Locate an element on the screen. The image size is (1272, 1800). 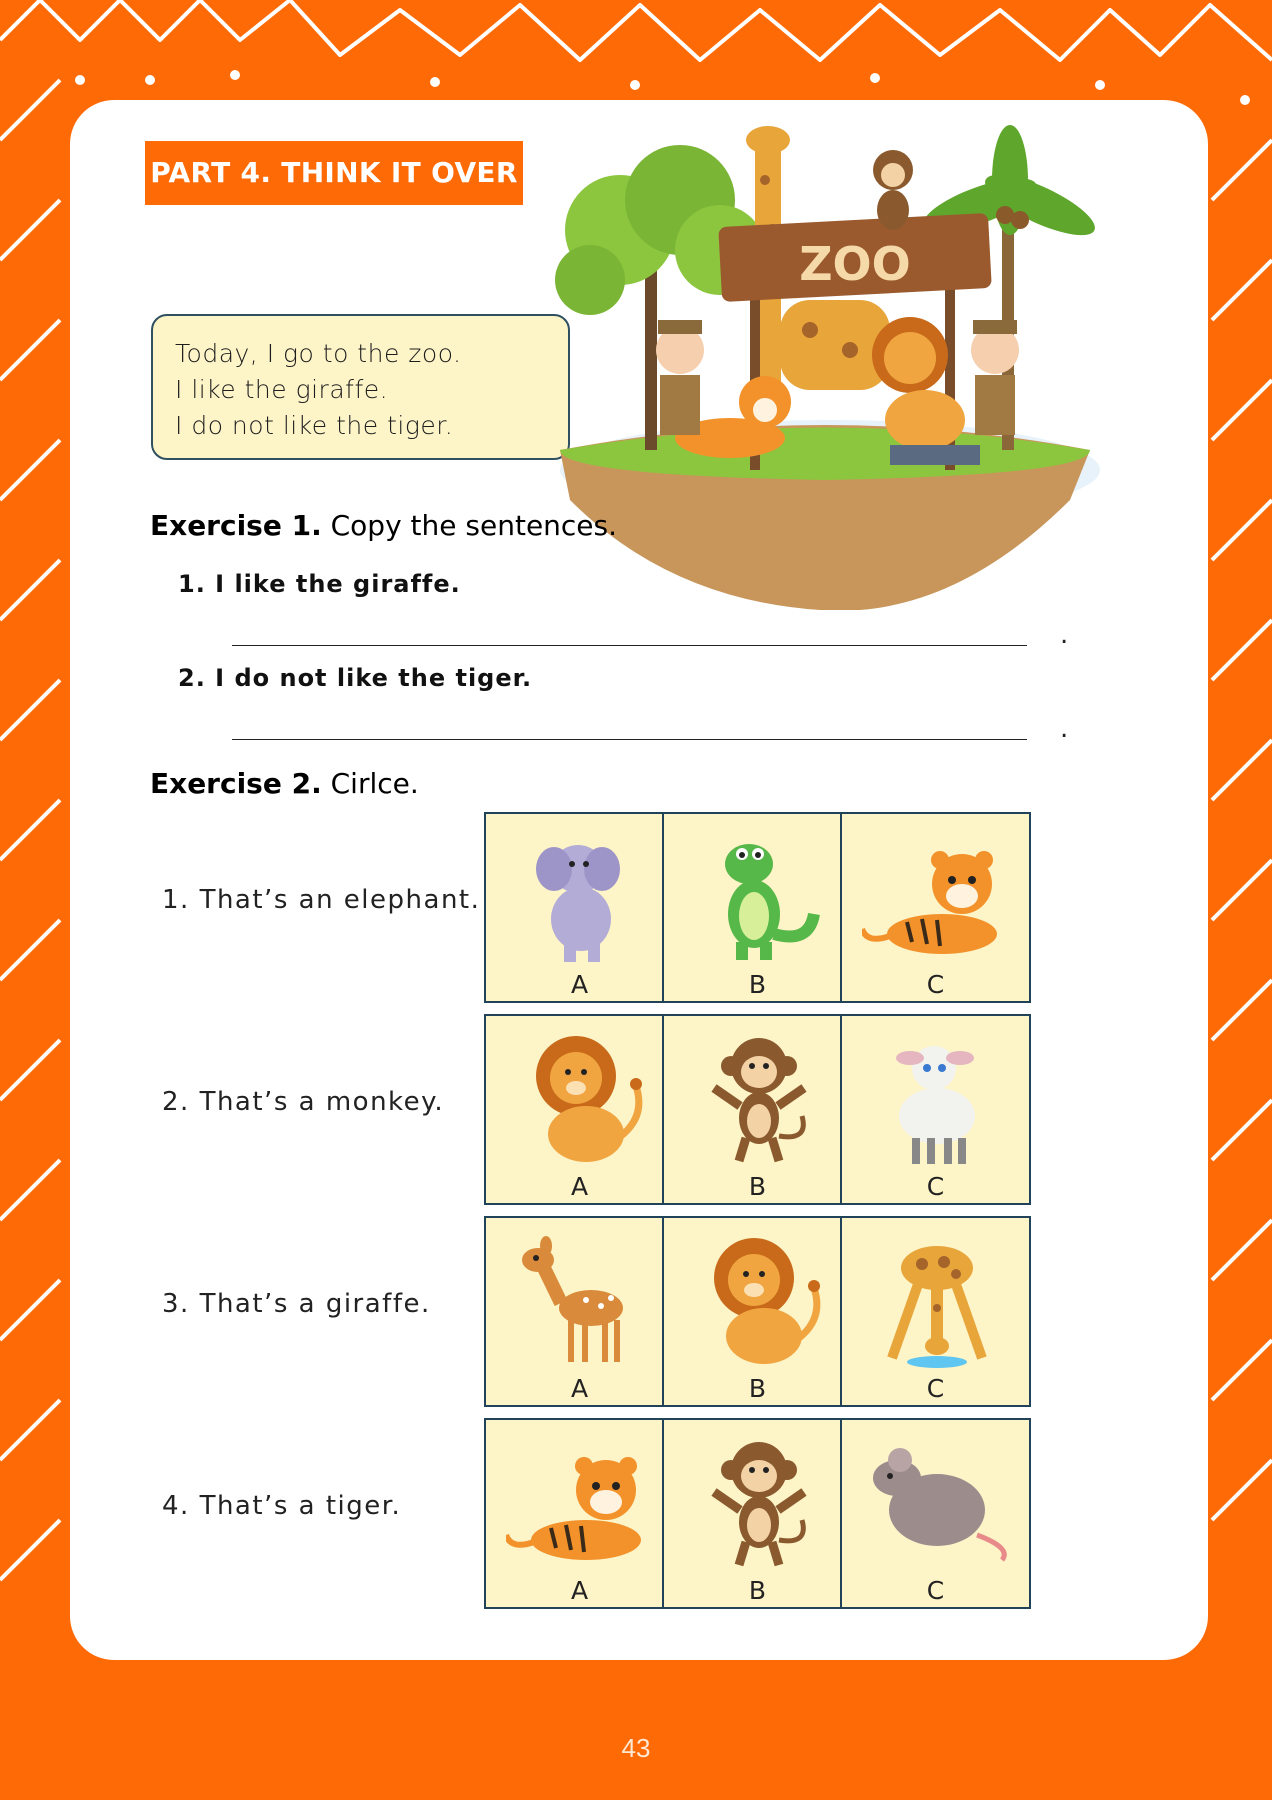
reading-line: Today, I go to the zoo. is located at coordinates (318, 353).